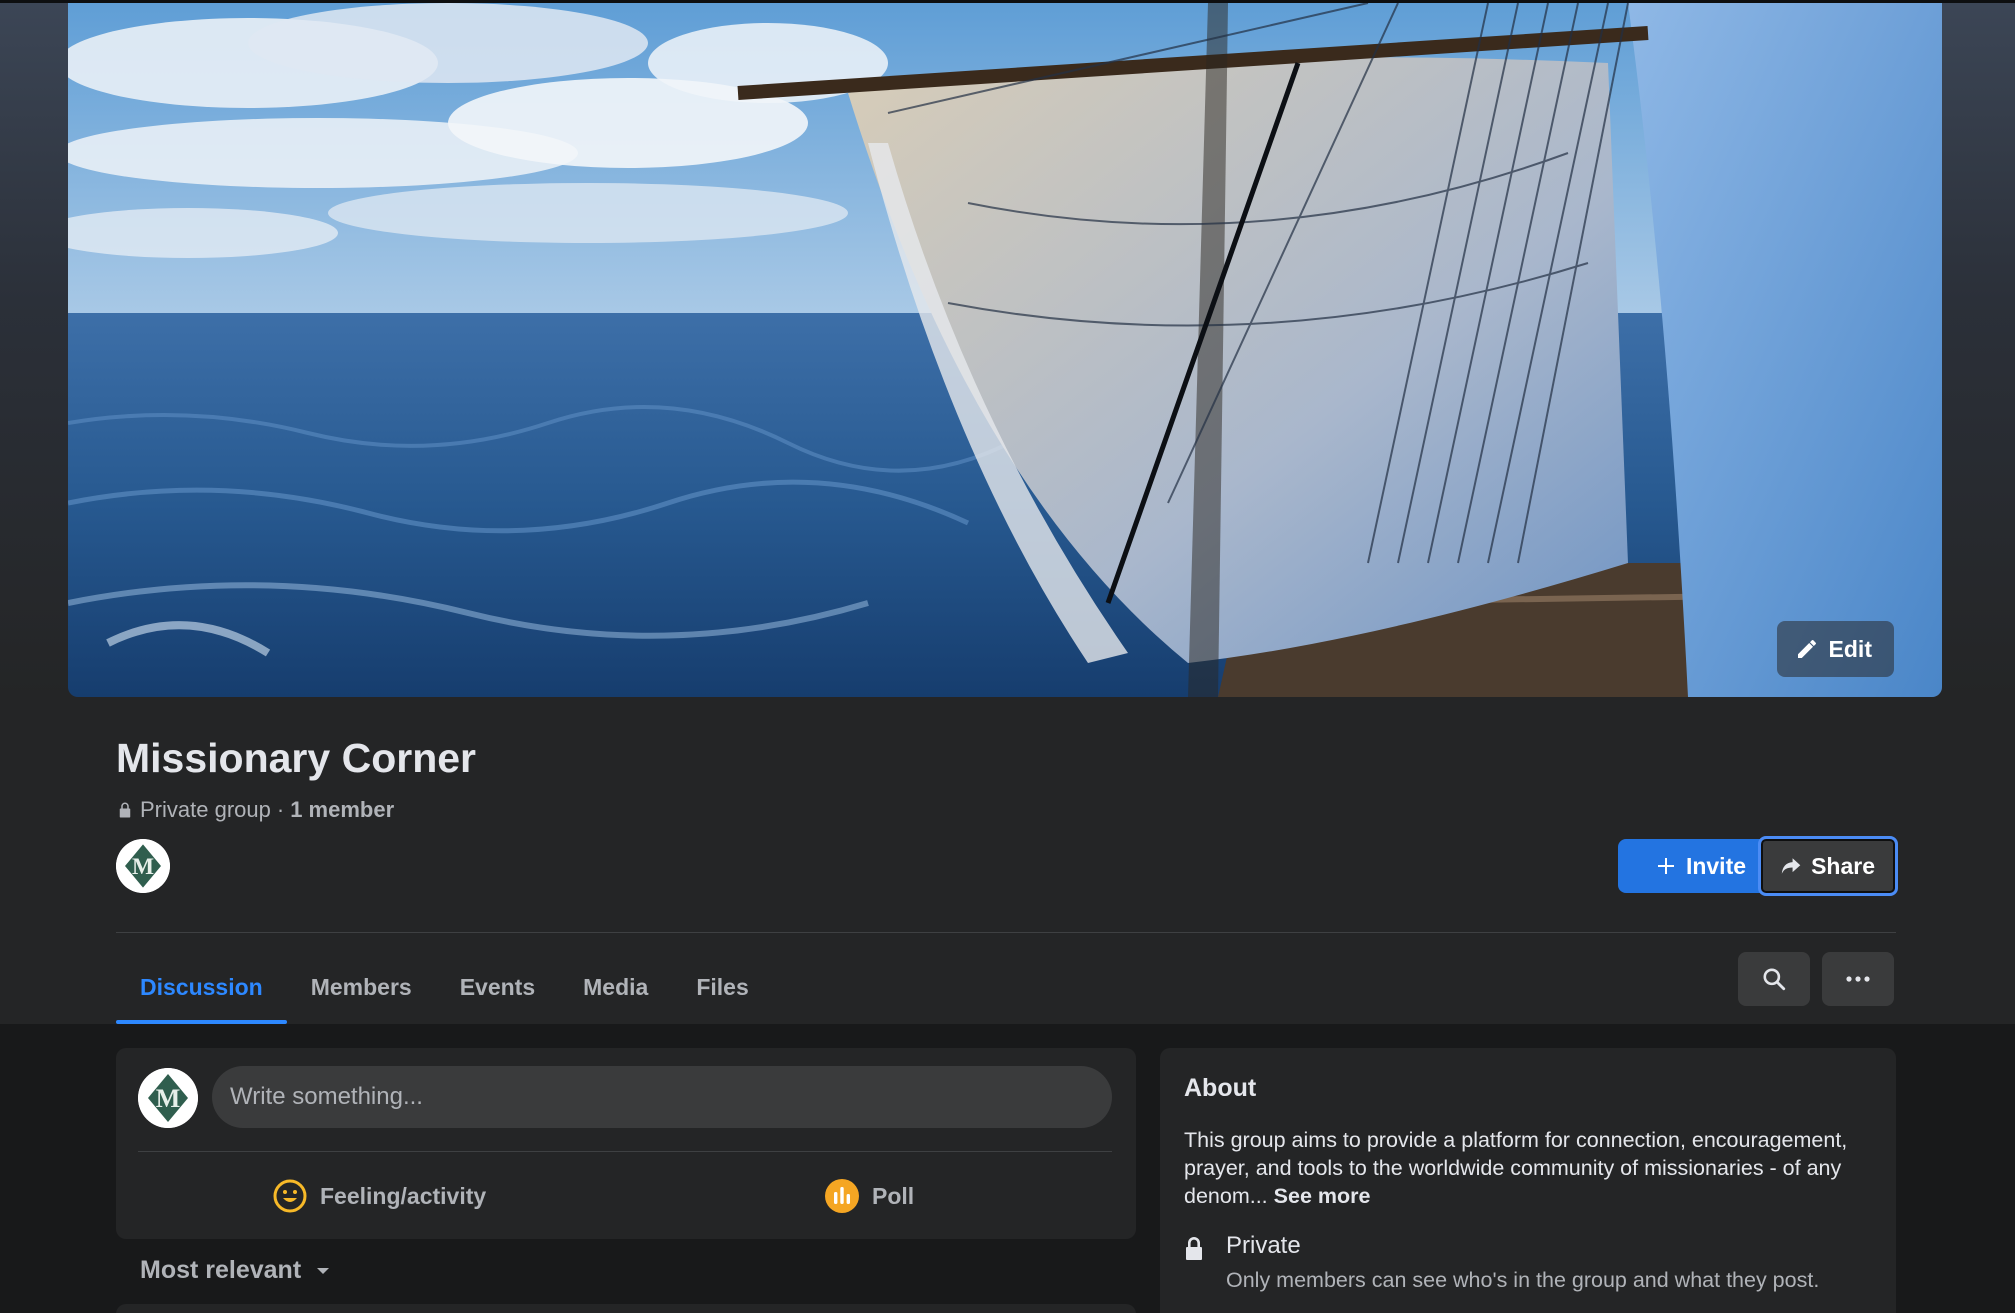 The width and height of the screenshot is (2015, 1313). I want to click on group-tabs: Discussion Members Events Media Files, so click(444, 987).